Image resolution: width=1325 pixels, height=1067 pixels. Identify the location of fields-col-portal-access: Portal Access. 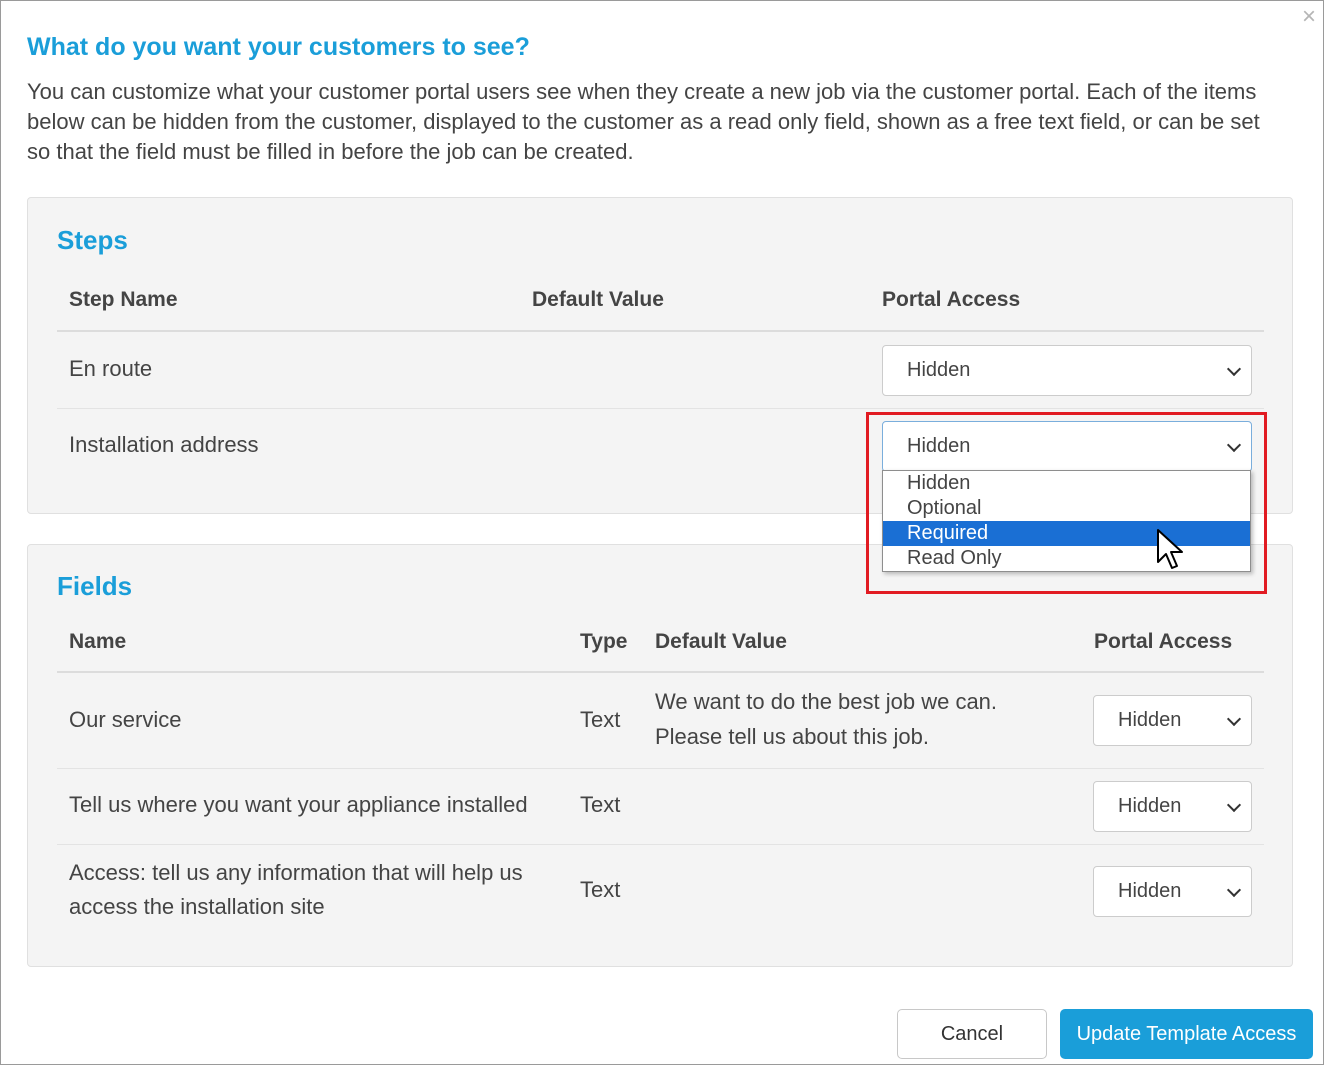
(1163, 641).